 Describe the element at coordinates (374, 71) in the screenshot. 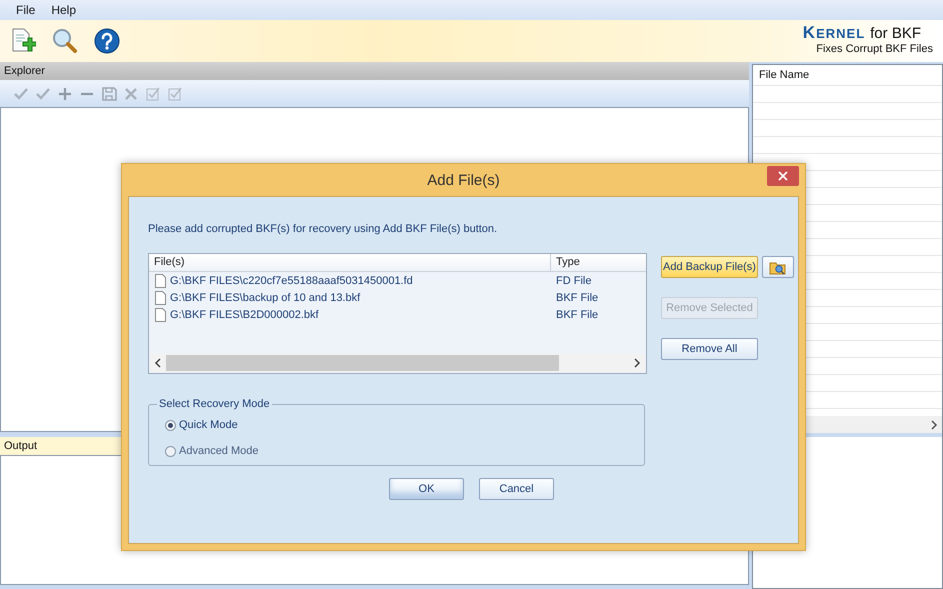

I see `panel-title: Explorer` at that location.